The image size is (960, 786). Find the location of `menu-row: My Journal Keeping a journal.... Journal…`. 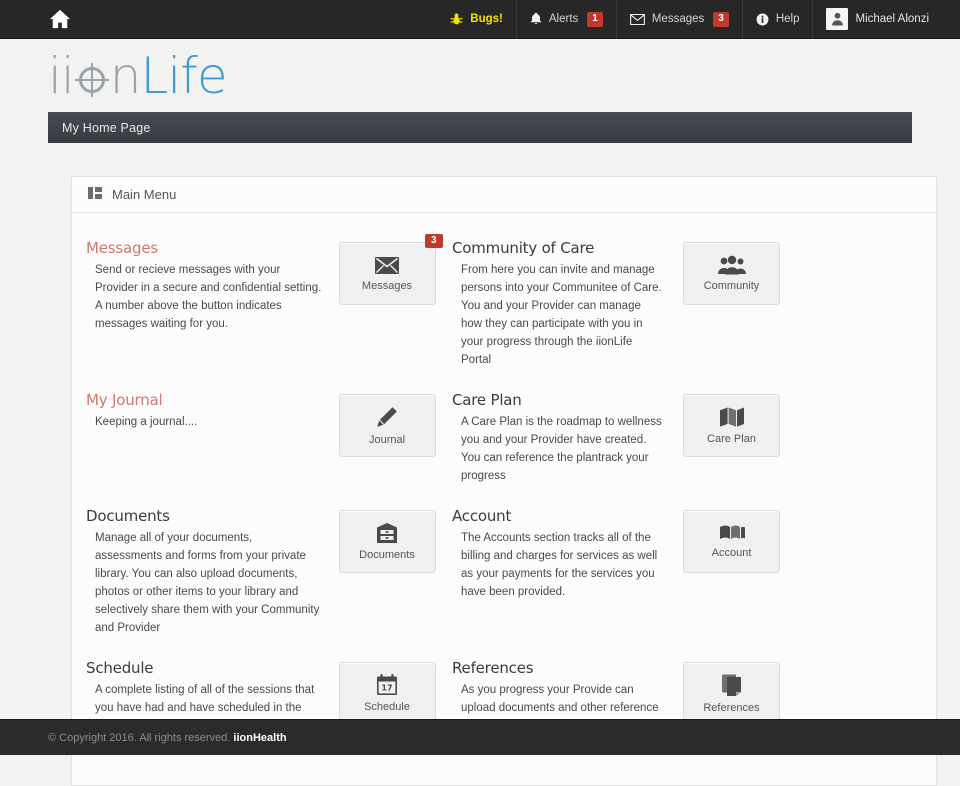

menu-row: My Journal Keeping a journal.... Journal… is located at coordinates (497, 438).